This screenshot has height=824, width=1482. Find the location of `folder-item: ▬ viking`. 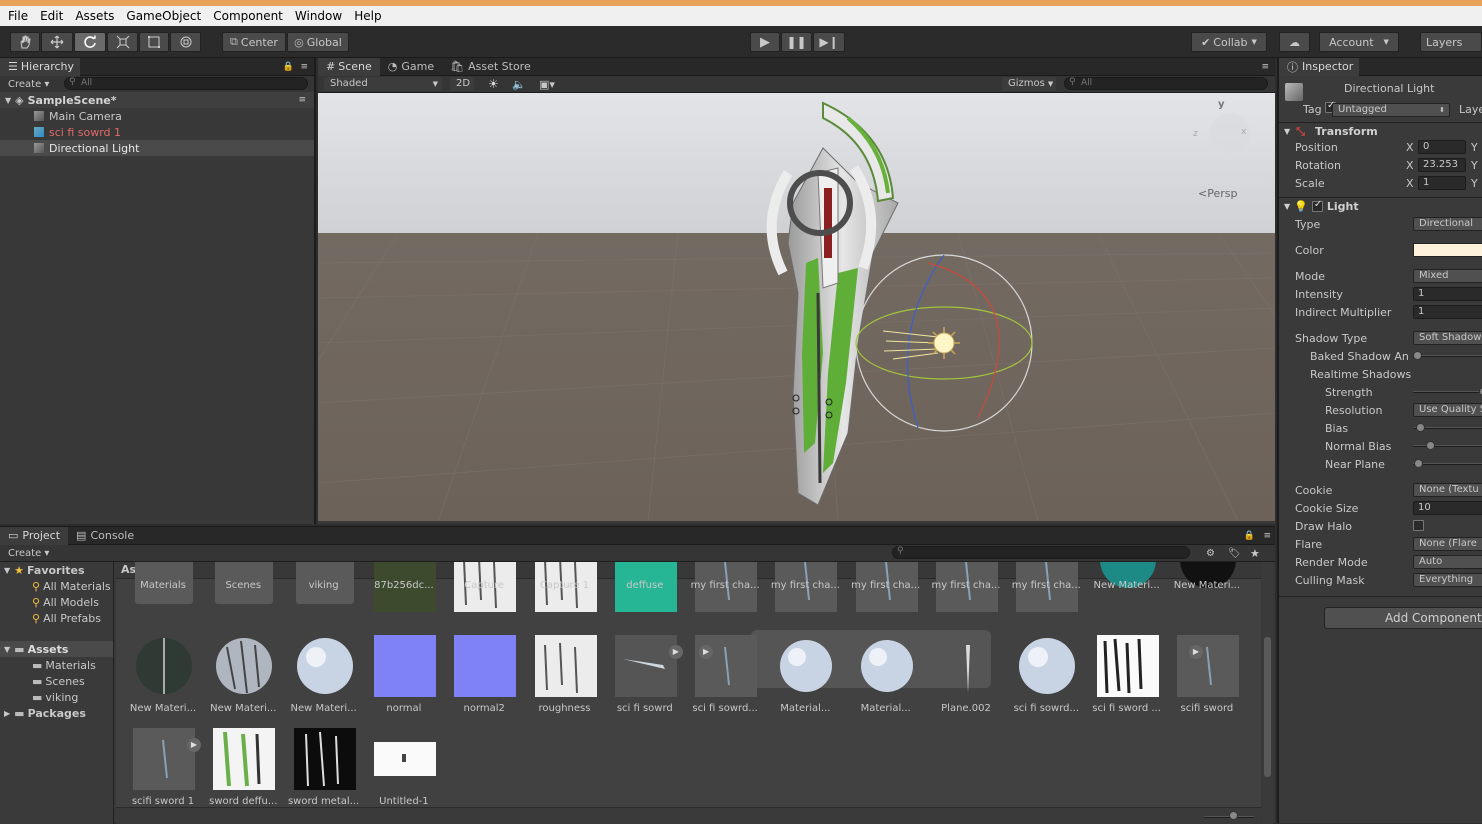

folder-item: ▬ viking is located at coordinates (55, 697).